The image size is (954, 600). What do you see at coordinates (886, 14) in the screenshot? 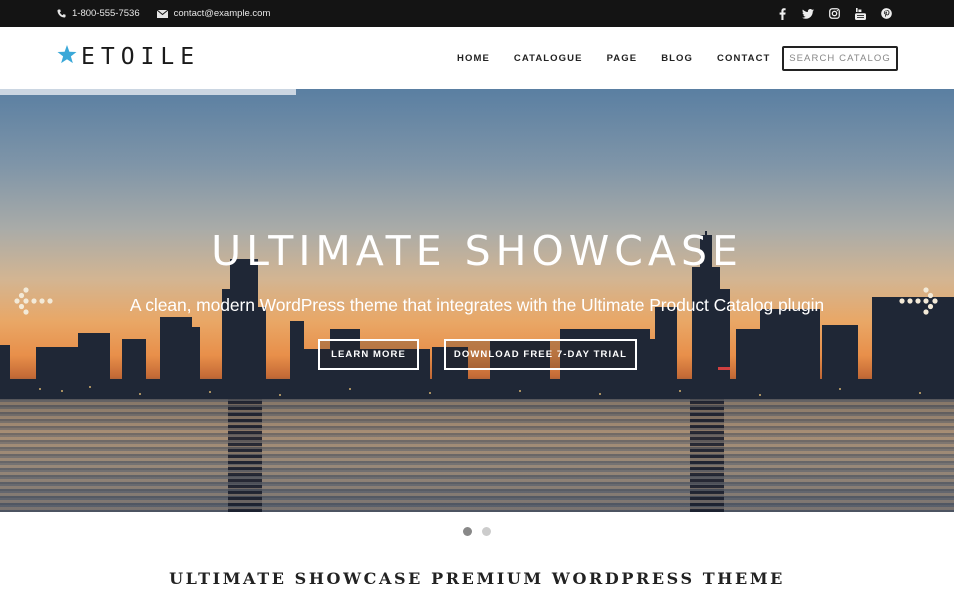
I see `pinterest-icon` at bounding box center [886, 14].